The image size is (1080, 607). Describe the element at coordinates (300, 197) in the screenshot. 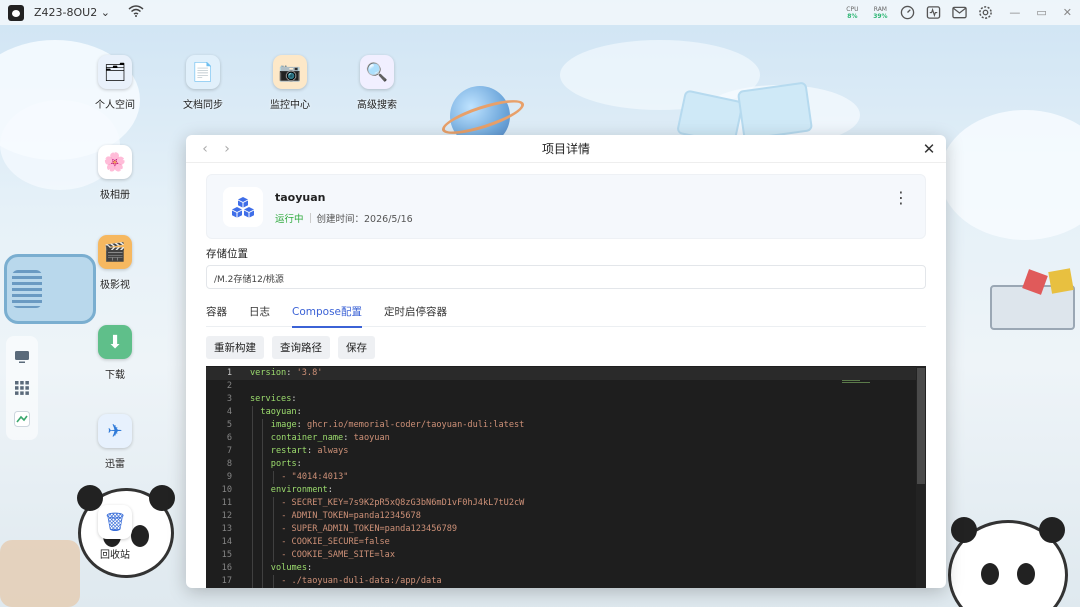

I see `project-name: taoyuan` at that location.